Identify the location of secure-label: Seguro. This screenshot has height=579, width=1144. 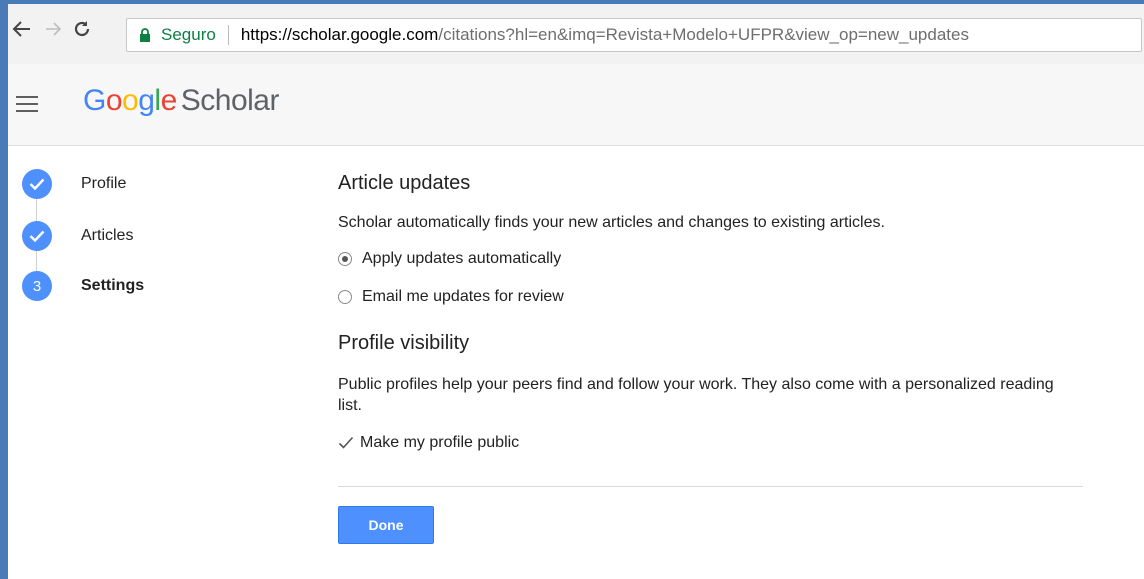
(188, 34).